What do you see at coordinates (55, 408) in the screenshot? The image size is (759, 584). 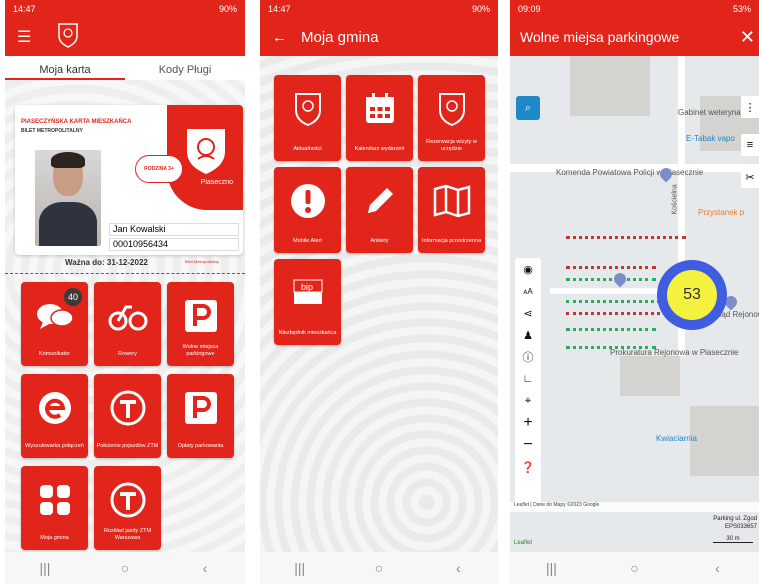 I see `e-logo-icon` at bounding box center [55, 408].